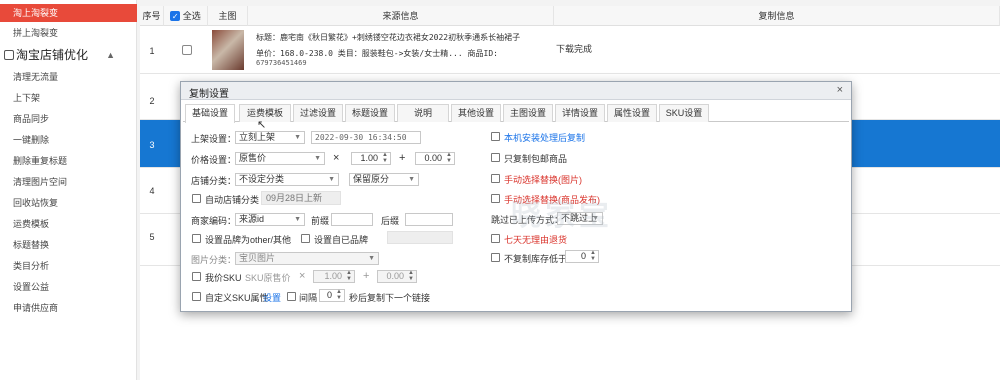 The width and height of the screenshot is (1000, 380). What do you see at coordinates (270, 219) in the screenshot?
I see `merchant-code-select: 来源id ▼` at bounding box center [270, 219].